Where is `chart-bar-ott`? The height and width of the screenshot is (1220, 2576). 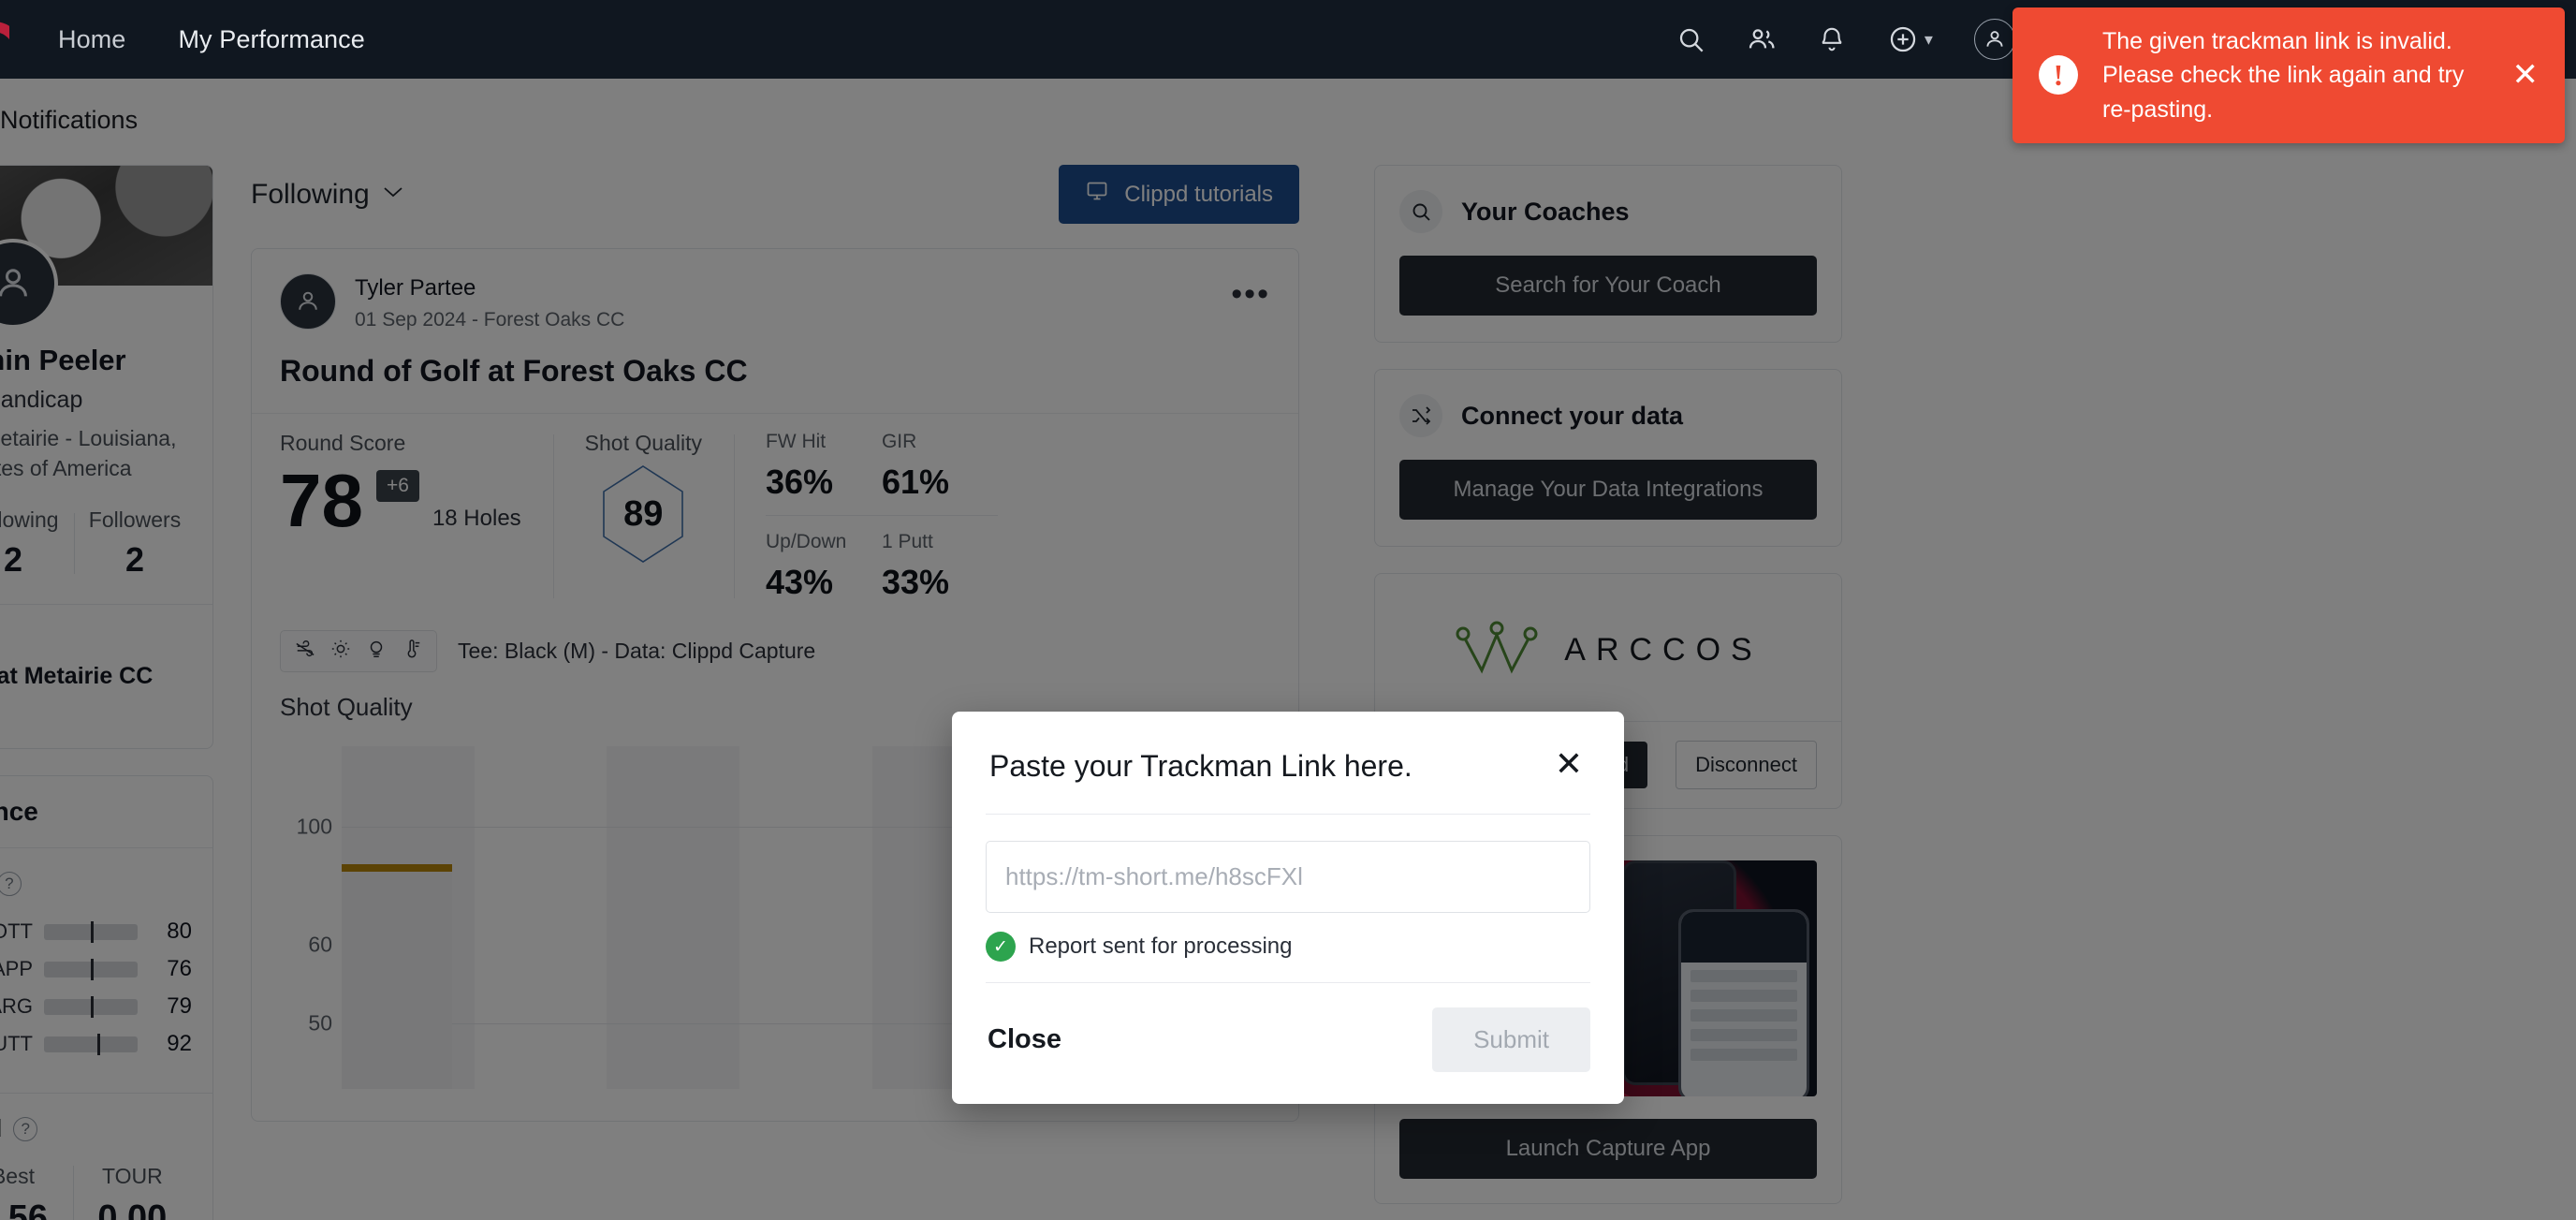
chart-bar-ott is located at coordinates (397, 976).